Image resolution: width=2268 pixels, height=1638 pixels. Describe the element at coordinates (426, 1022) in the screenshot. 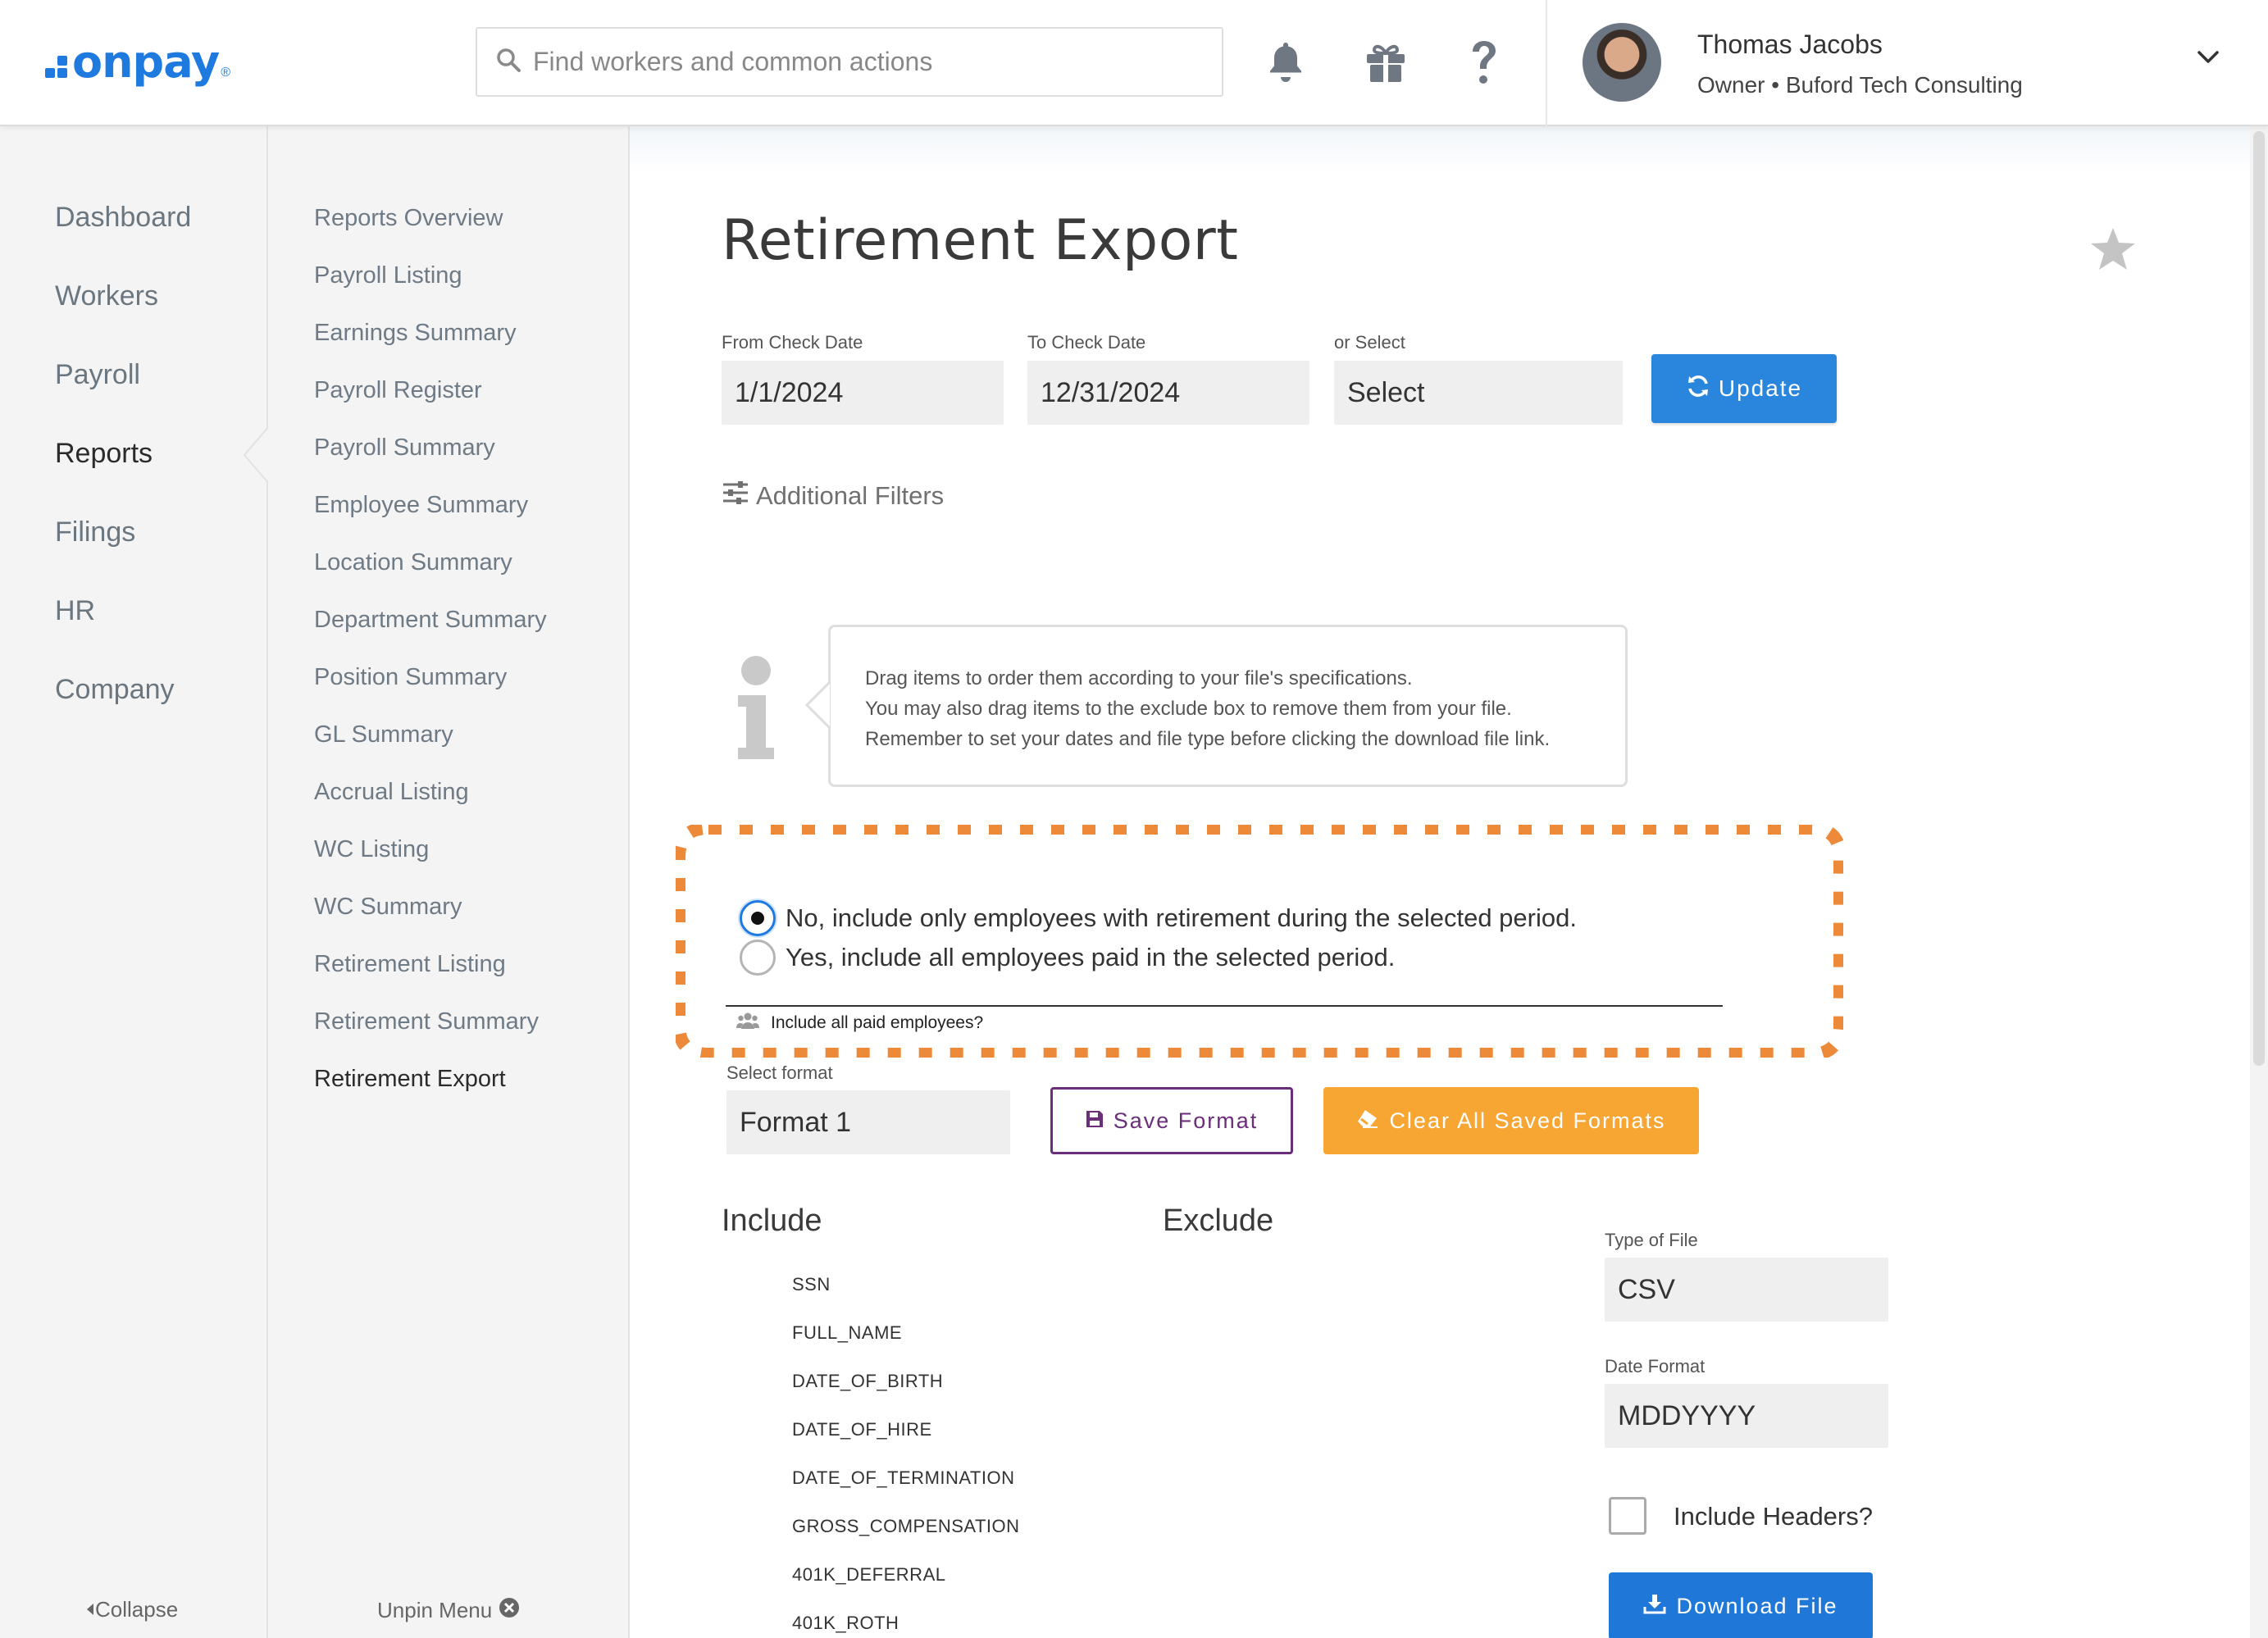

I see `subnav-item: Retirement Summary` at that location.